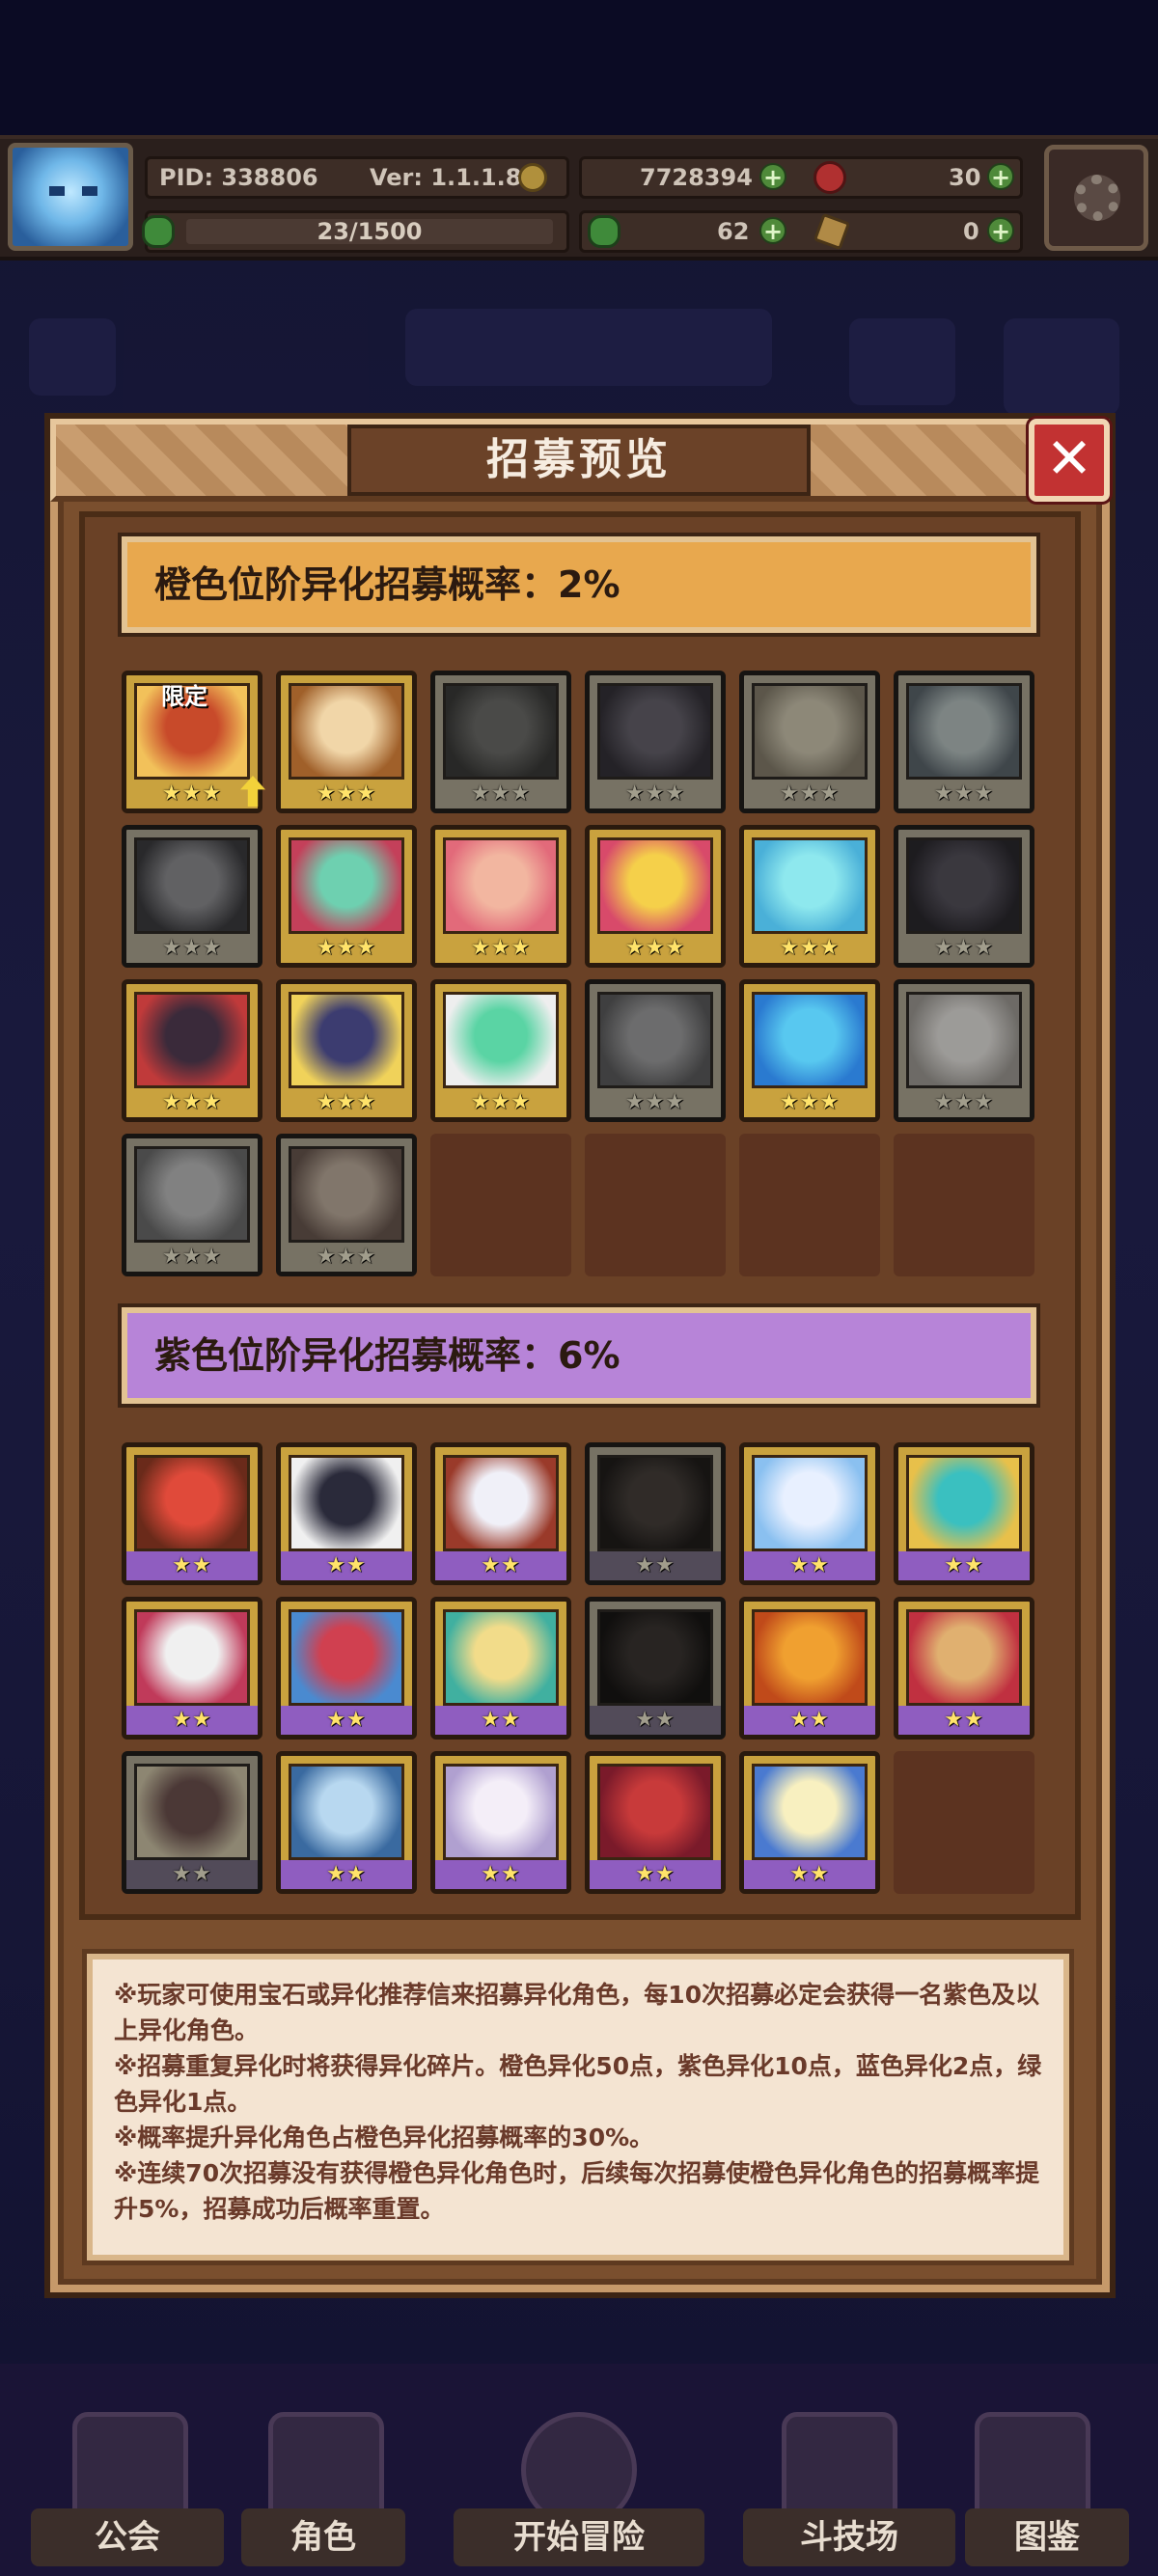 The height and width of the screenshot is (2576, 1158). What do you see at coordinates (849, 2537) in the screenshot?
I see `nav-arena-label: 斗技场` at bounding box center [849, 2537].